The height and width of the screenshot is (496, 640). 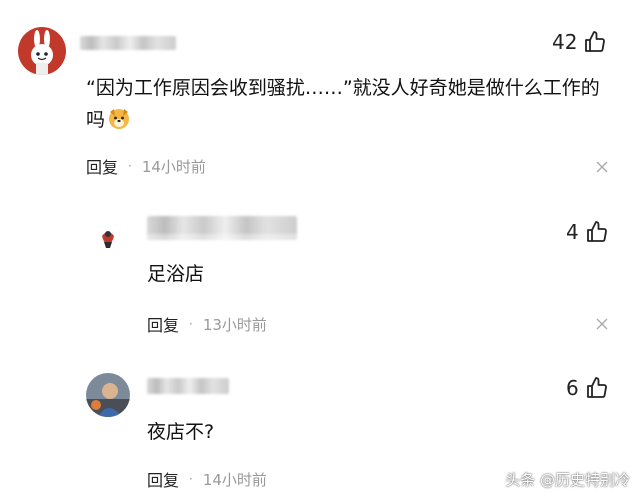 I want to click on like-button: 4, so click(x=587, y=232).